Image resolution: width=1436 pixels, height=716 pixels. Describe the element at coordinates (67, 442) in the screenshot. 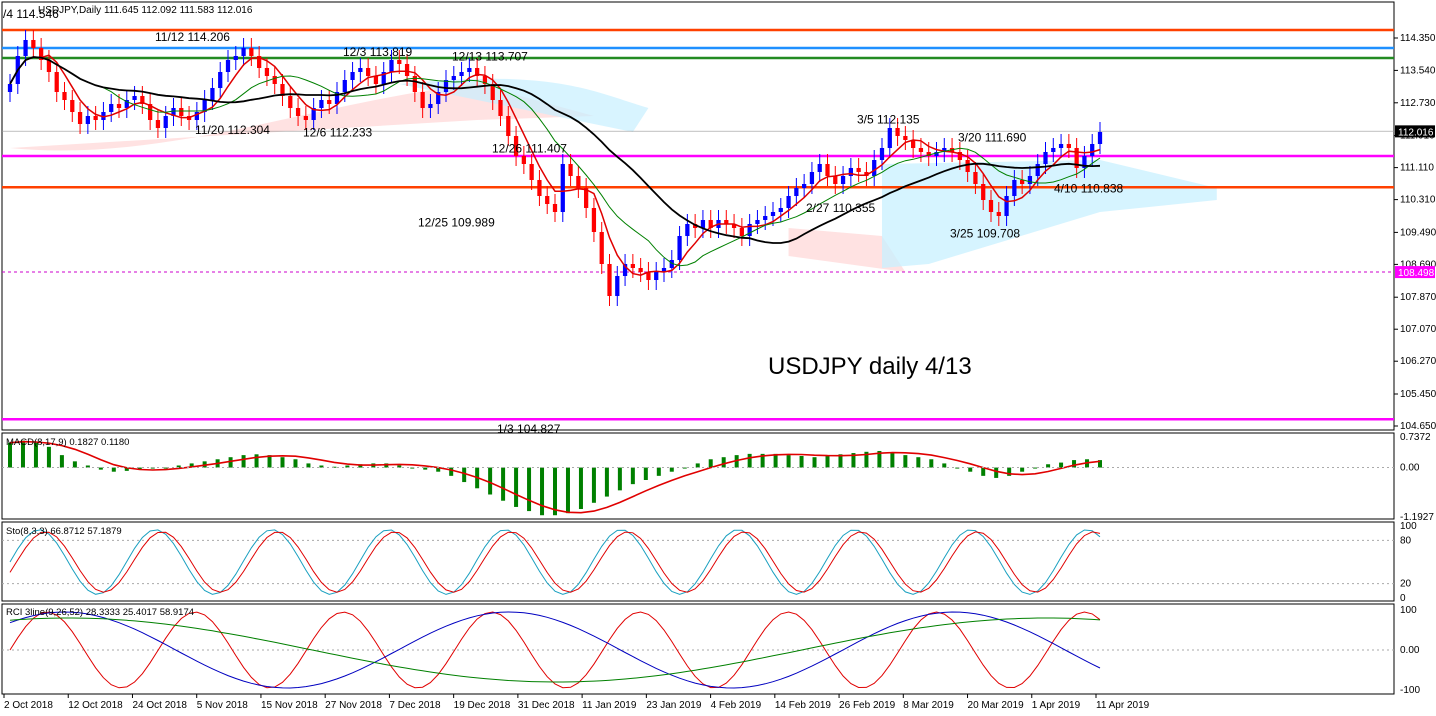

I see `macd-label: MACD(8,17,9) 0.1827 0.1180` at that location.